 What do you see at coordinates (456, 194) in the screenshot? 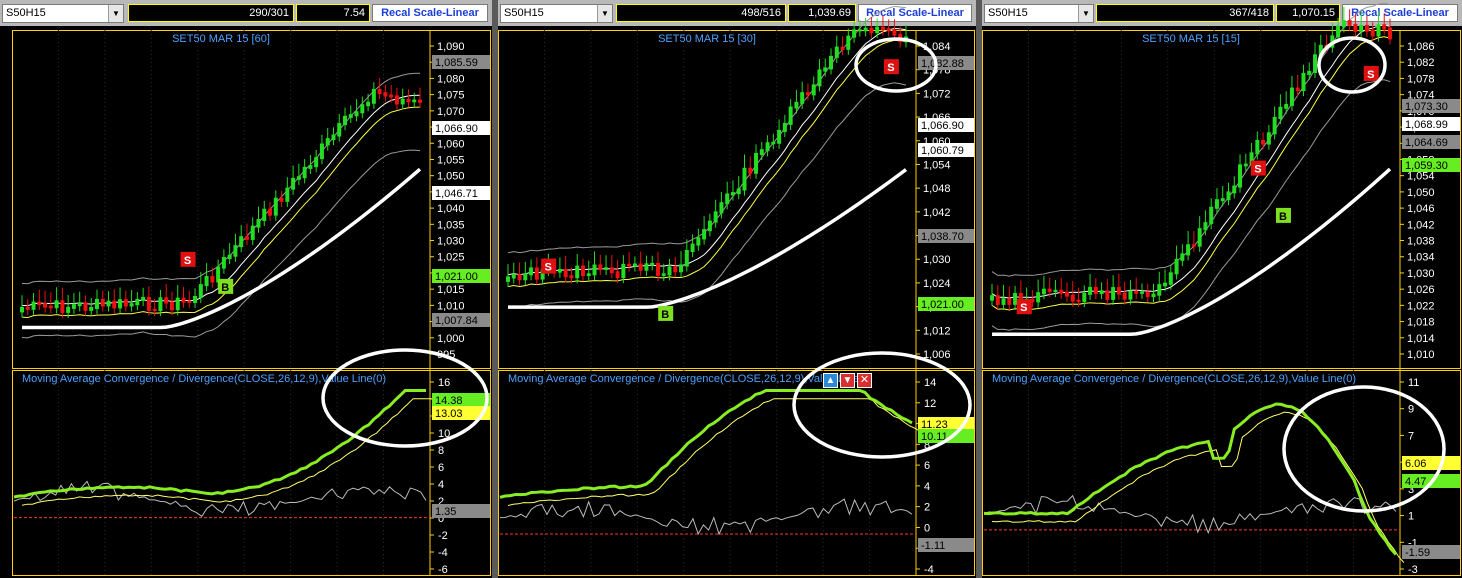
I see `price-label: 1,046.71` at bounding box center [456, 194].